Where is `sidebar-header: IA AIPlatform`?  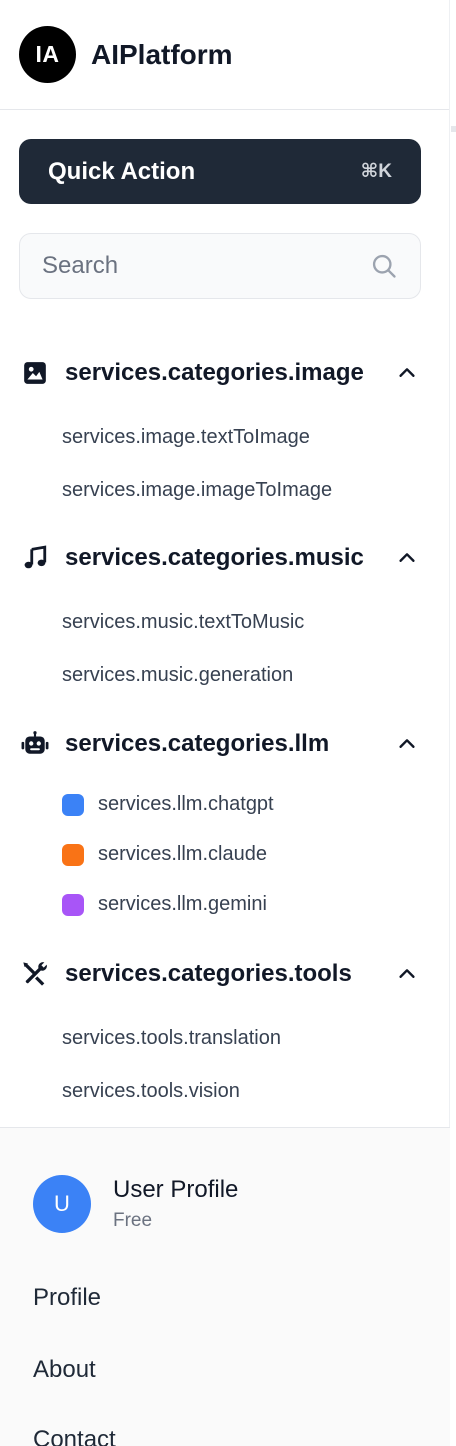 sidebar-header: IA AIPlatform is located at coordinates (224, 55).